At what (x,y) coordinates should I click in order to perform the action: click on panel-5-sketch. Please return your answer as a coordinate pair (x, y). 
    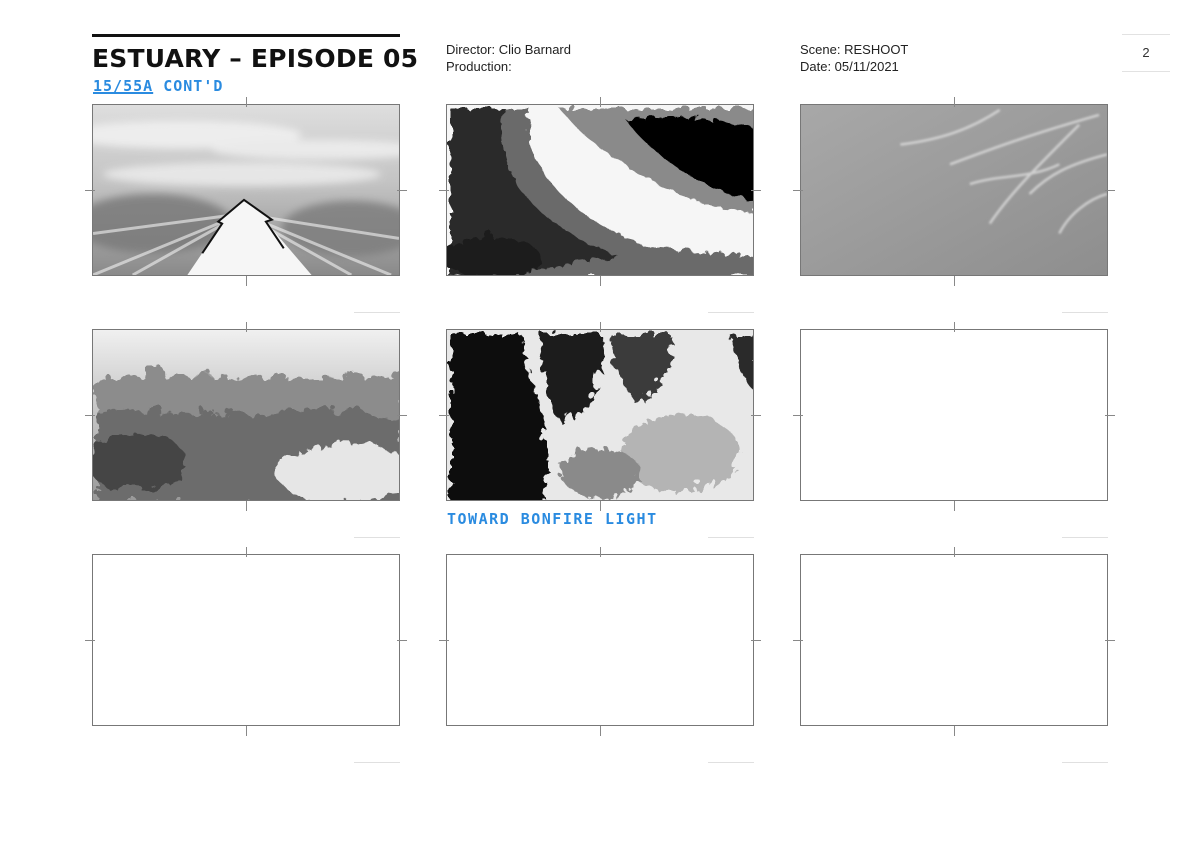
    Looking at the image, I should click on (600, 415).